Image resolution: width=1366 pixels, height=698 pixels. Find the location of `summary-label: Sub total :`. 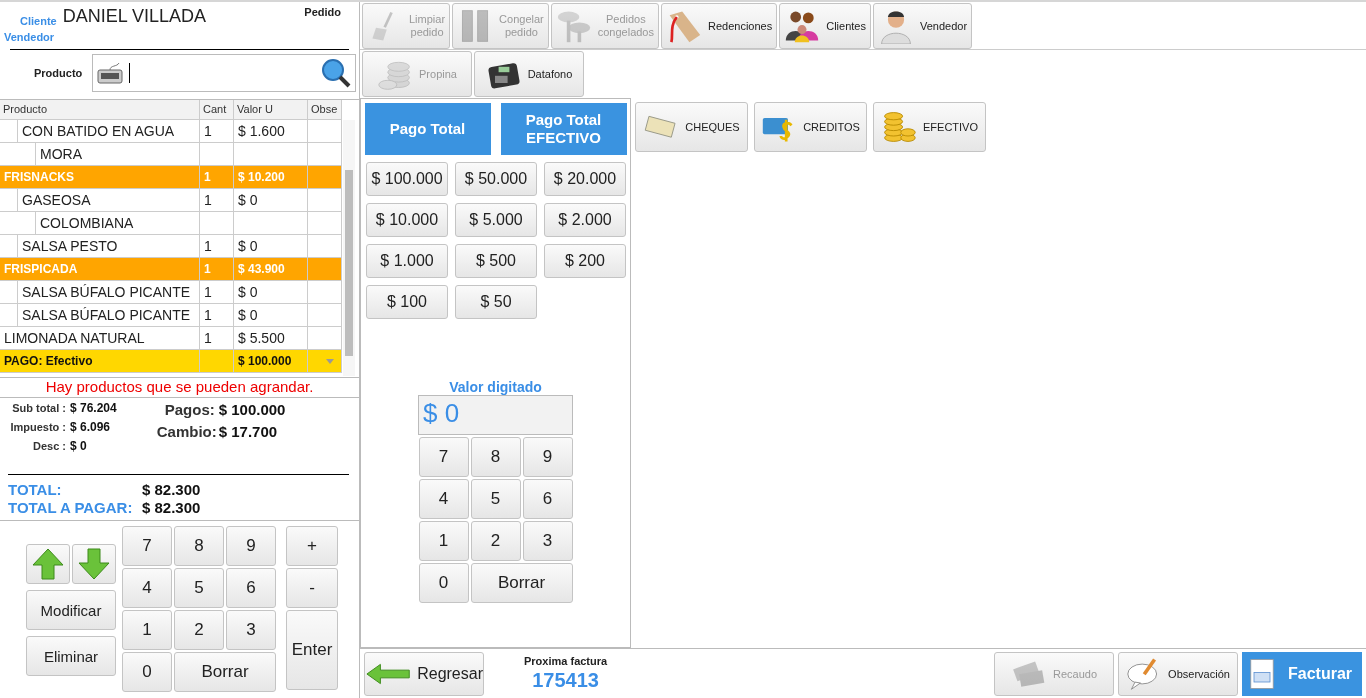

summary-label: Sub total : is located at coordinates (38, 408).